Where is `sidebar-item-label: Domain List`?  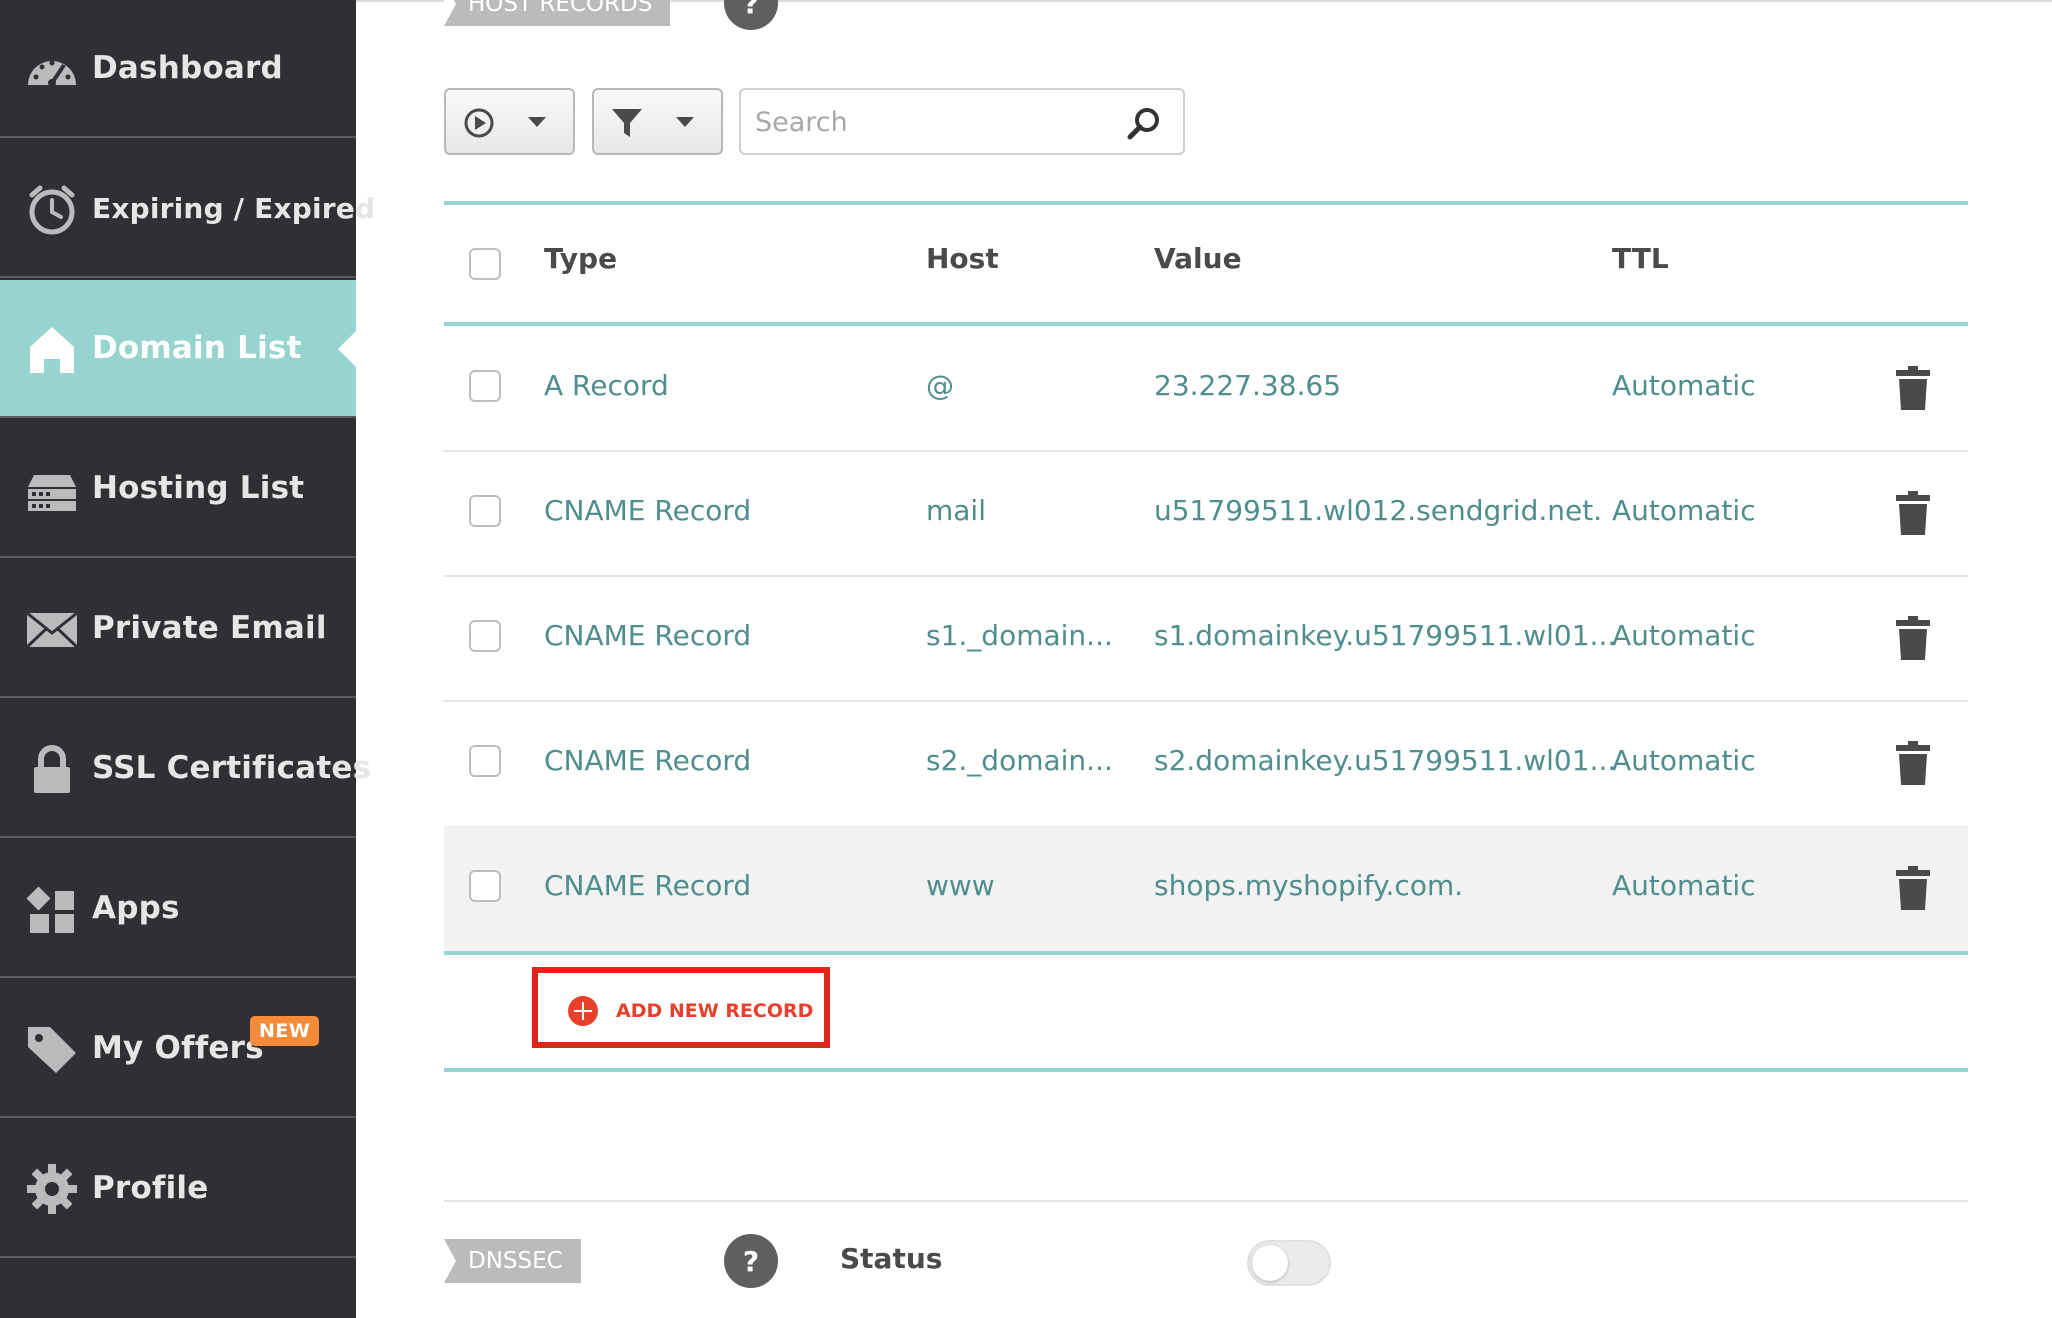
sidebar-item-label: Domain List is located at coordinates (197, 348).